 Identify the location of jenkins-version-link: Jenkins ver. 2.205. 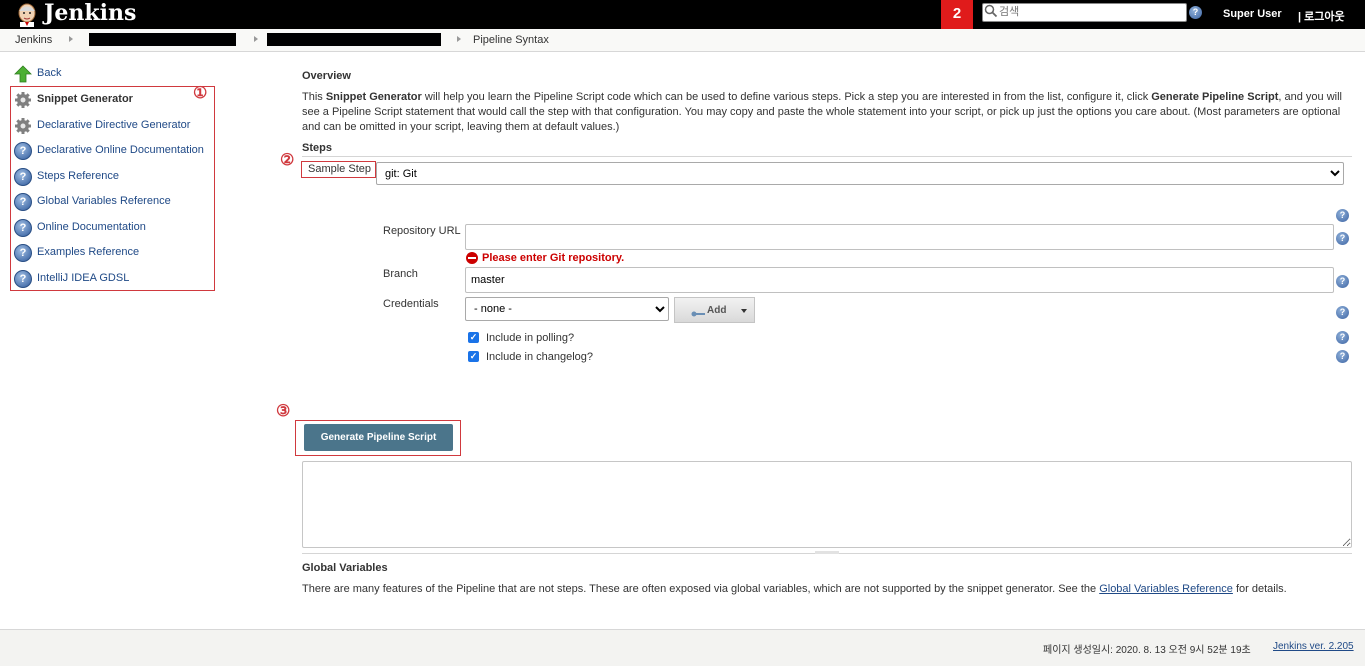
(1313, 646).